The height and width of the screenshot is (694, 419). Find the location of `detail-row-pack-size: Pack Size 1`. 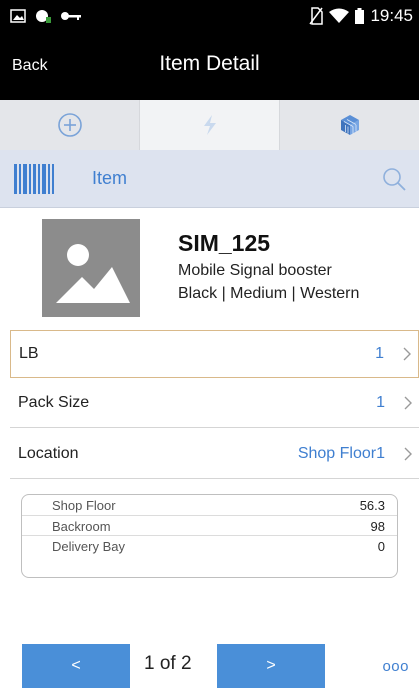

detail-row-pack-size: Pack Size 1 is located at coordinates (214, 404).